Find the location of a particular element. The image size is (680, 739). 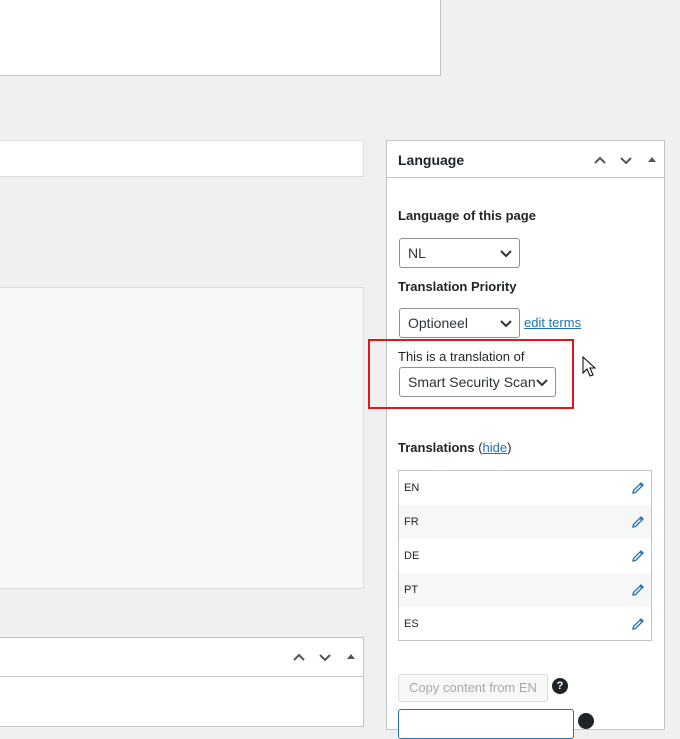

translations-heading: Translations (hide) is located at coordinates (454, 447).